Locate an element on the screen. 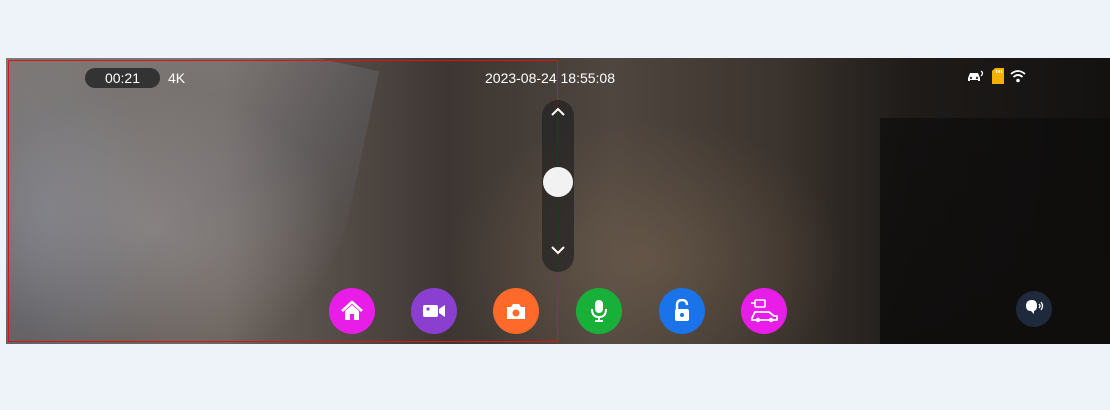  unlock-icon is located at coordinates (682, 311).